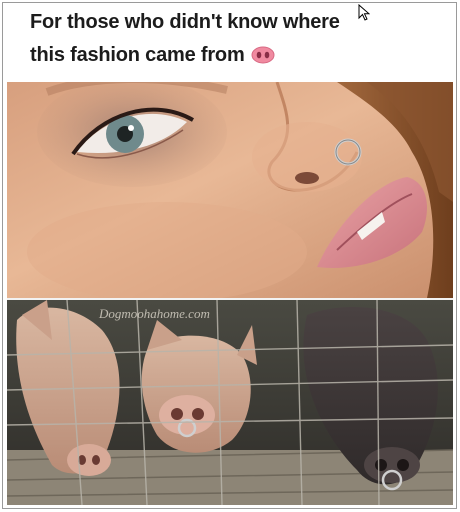 This screenshot has height=512, width=460. Describe the element at coordinates (263, 58) in the screenshot. I see `pig-nose-emoji-icon` at that location.